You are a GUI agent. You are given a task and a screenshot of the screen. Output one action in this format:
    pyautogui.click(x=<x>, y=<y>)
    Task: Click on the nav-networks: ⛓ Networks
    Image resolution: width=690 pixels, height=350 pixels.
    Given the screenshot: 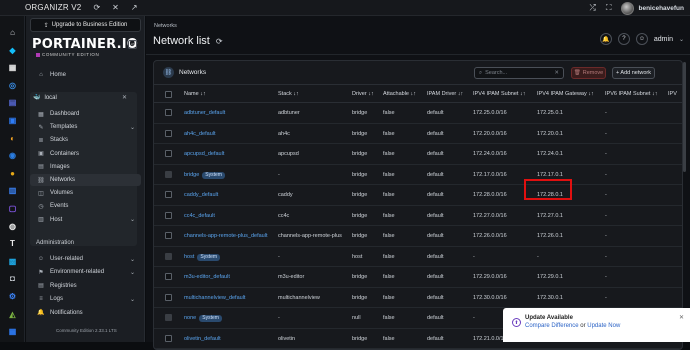 What is the action you would take?
    pyautogui.click(x=85, y=180)
    